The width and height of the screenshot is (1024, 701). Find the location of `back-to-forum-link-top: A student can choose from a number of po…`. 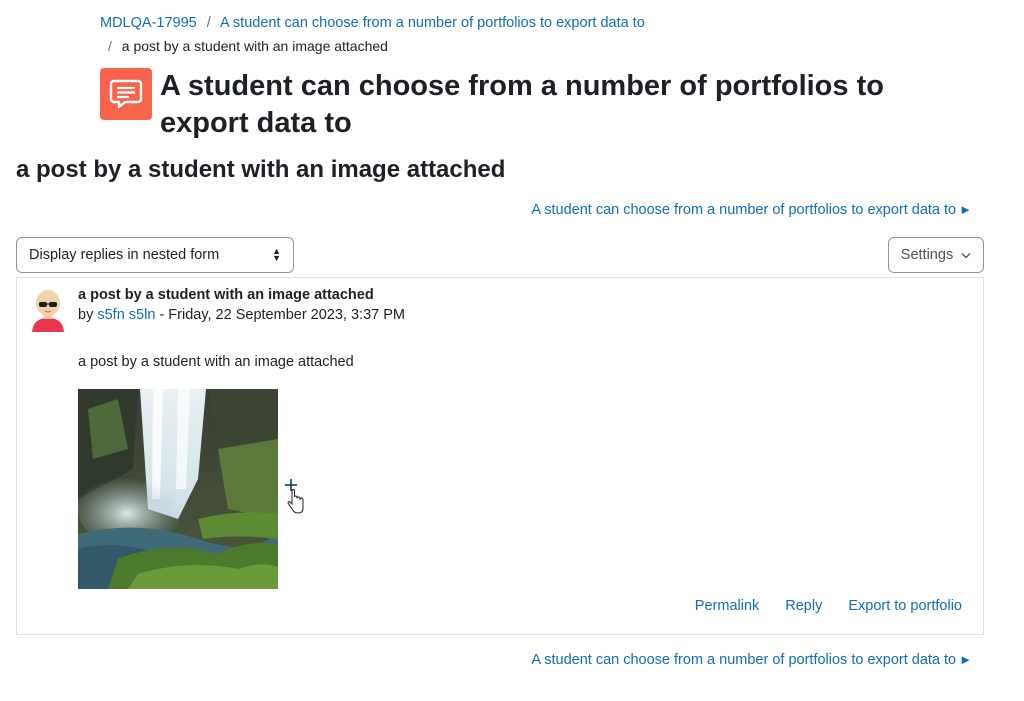

back-to-forum-link-top: A student can choose from a number of po… is located at coordinates (751, 210).